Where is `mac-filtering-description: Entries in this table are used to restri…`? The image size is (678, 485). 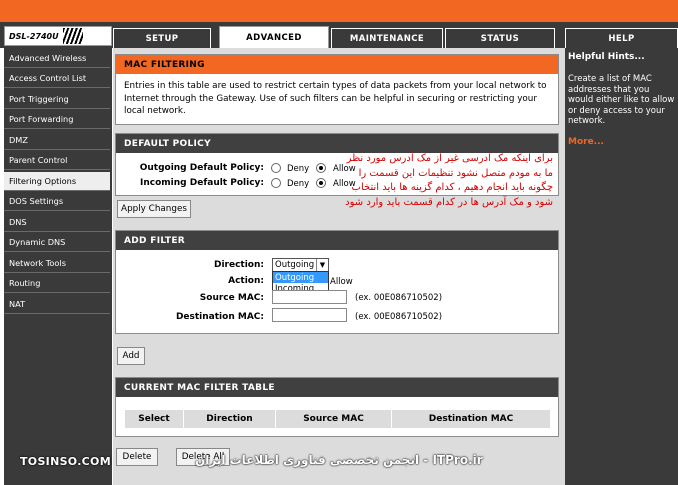
mac-filtering-description: Entries in this table are used to restri… is located at coordinates (335, 98).